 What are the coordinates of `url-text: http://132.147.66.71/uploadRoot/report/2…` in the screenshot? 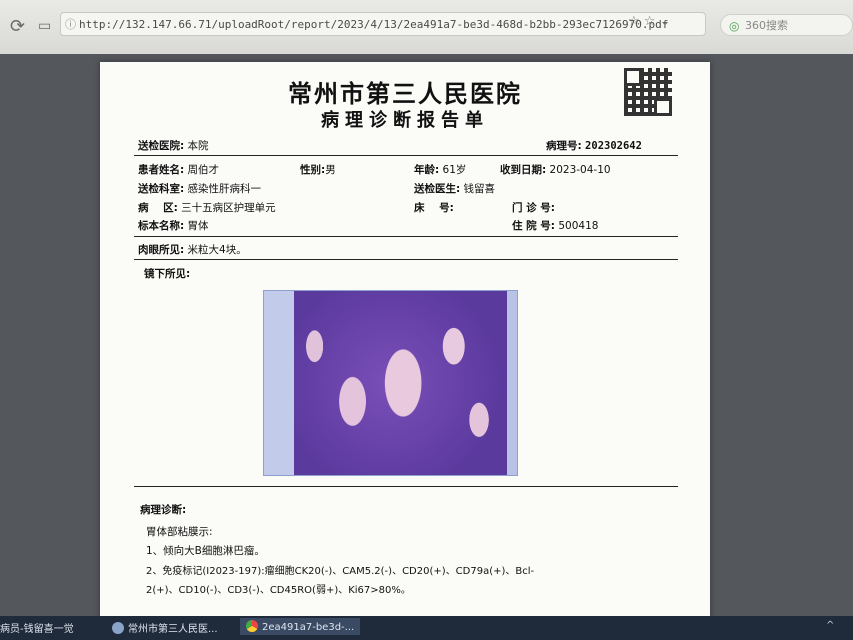 It's located at (374, 24).